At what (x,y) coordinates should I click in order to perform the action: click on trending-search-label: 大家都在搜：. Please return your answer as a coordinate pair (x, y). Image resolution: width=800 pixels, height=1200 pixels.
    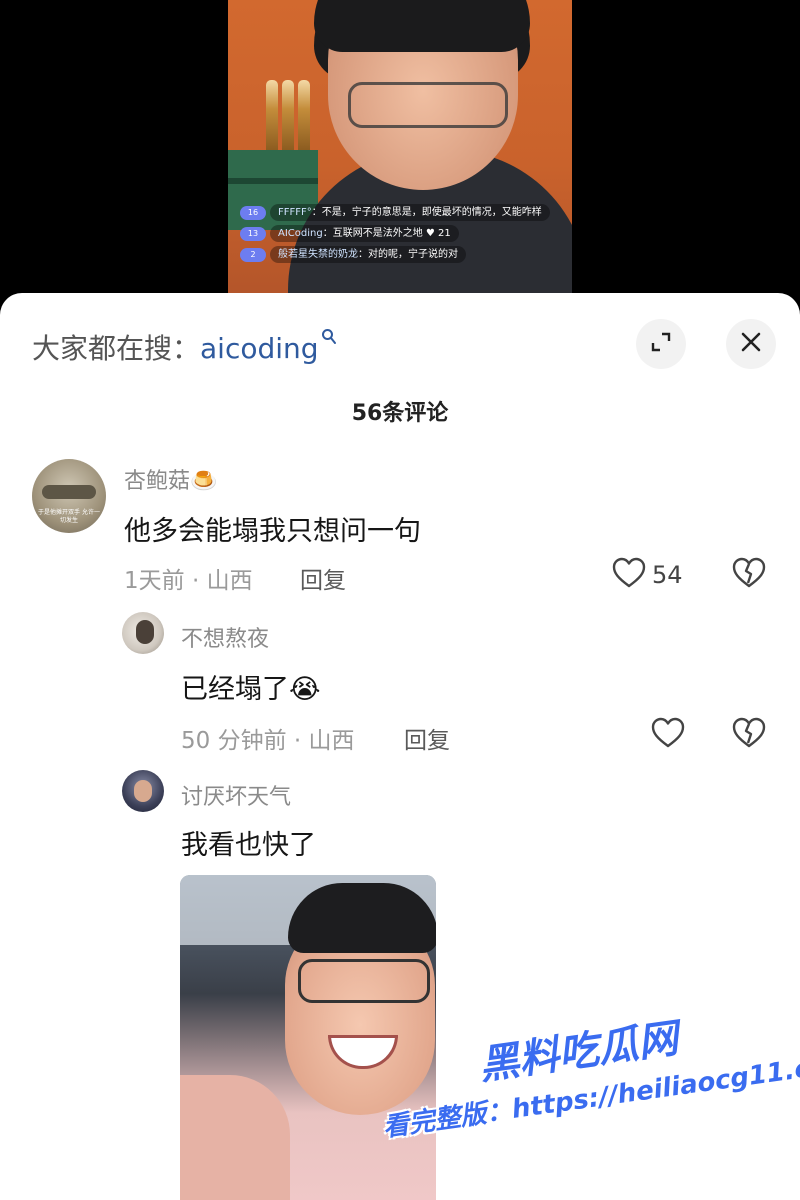
    Looking at the image, I should click on (116, 348).